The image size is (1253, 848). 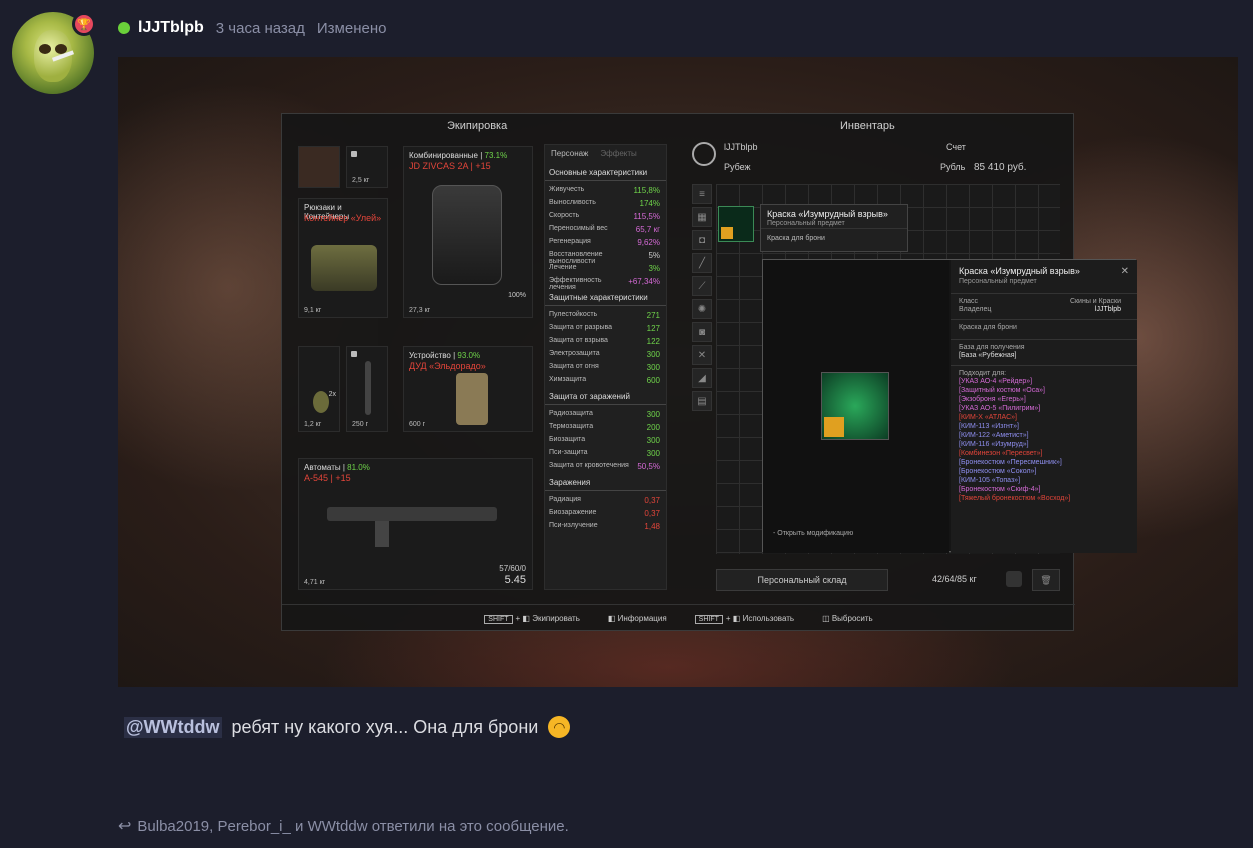 What do you see at coordinates (1044, 358) in the screenshot?
I see `base-value: [База «Рубежная]` at bounding box center [1044, 358].